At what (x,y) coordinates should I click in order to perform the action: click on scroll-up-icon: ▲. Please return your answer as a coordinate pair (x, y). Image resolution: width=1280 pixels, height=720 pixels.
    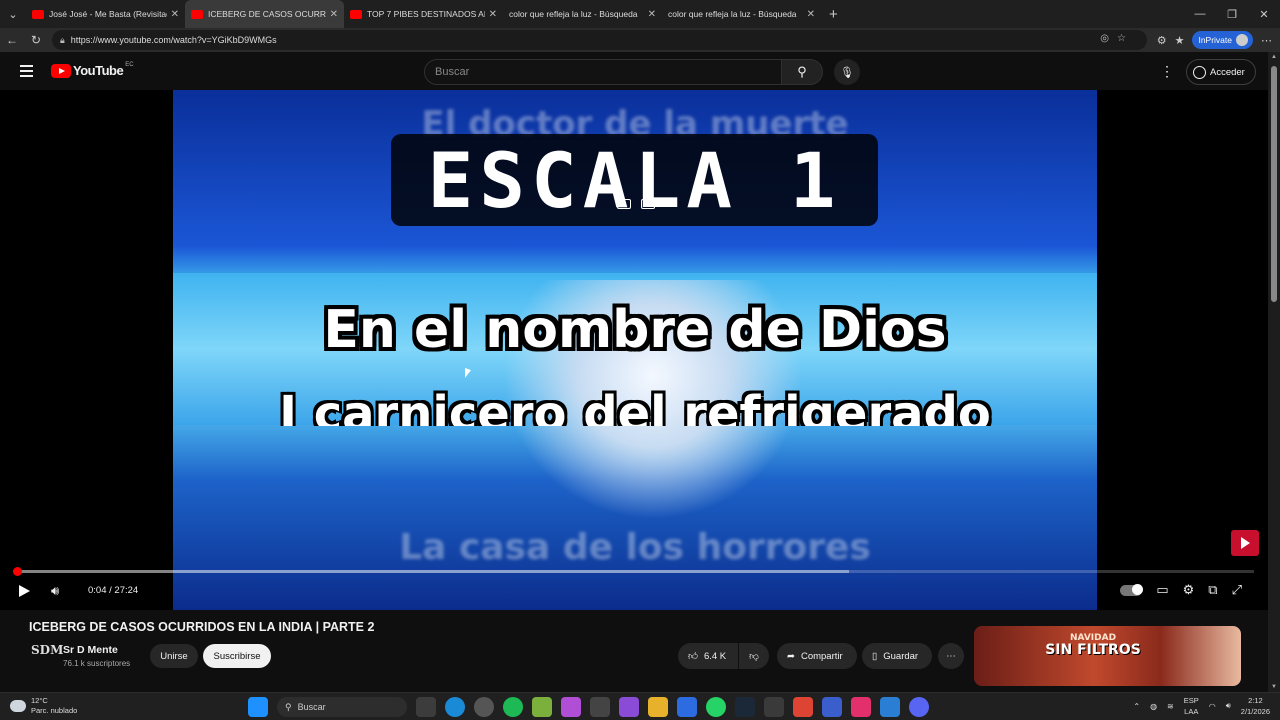
    Looking at the image, I should click on (1274, 57).